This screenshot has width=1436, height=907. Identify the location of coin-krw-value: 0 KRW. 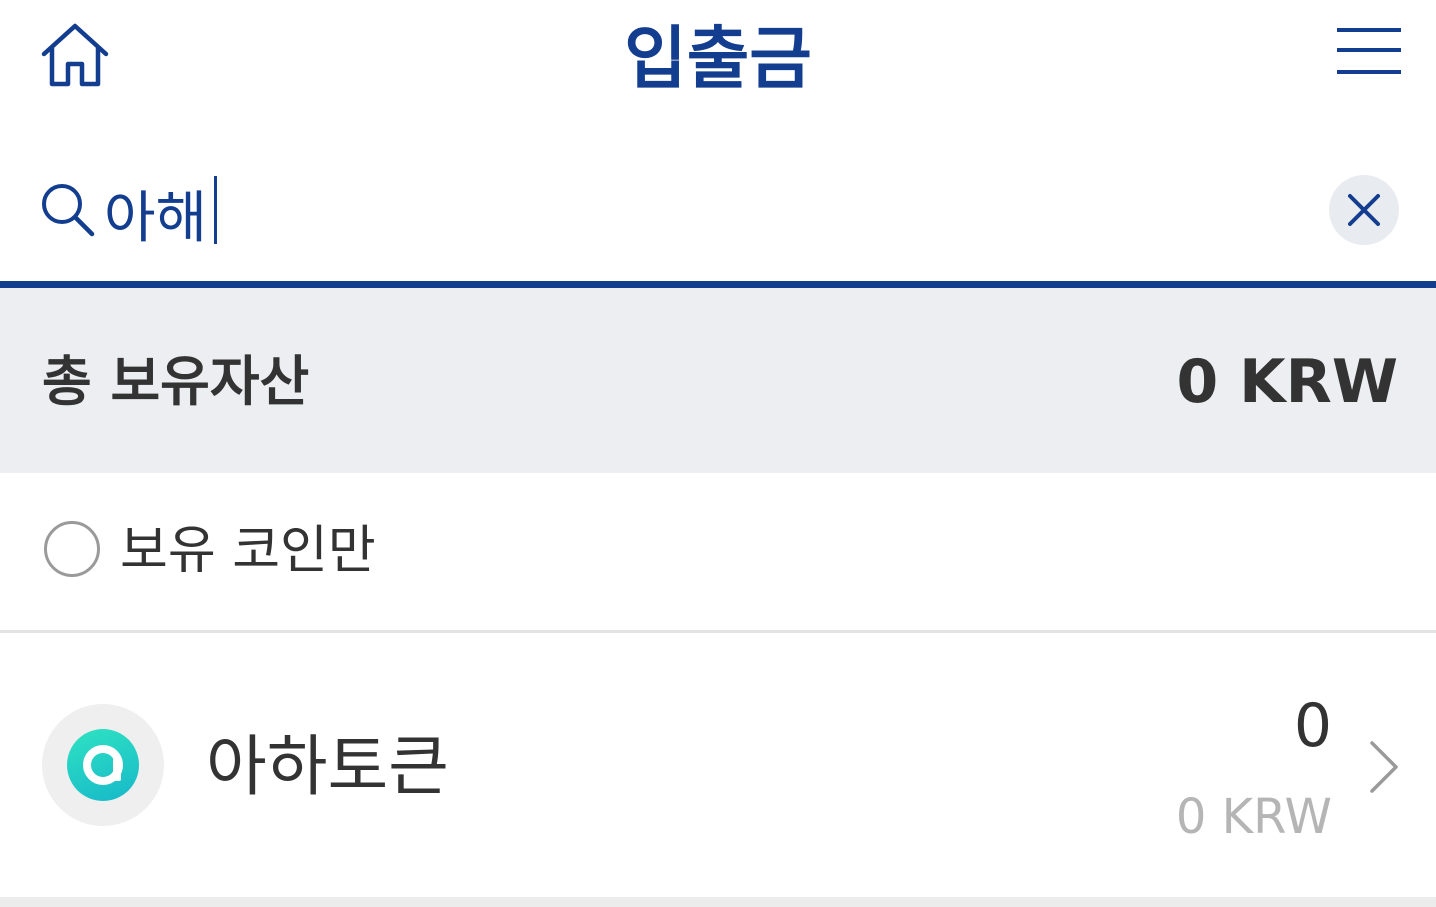
(1253, 817).